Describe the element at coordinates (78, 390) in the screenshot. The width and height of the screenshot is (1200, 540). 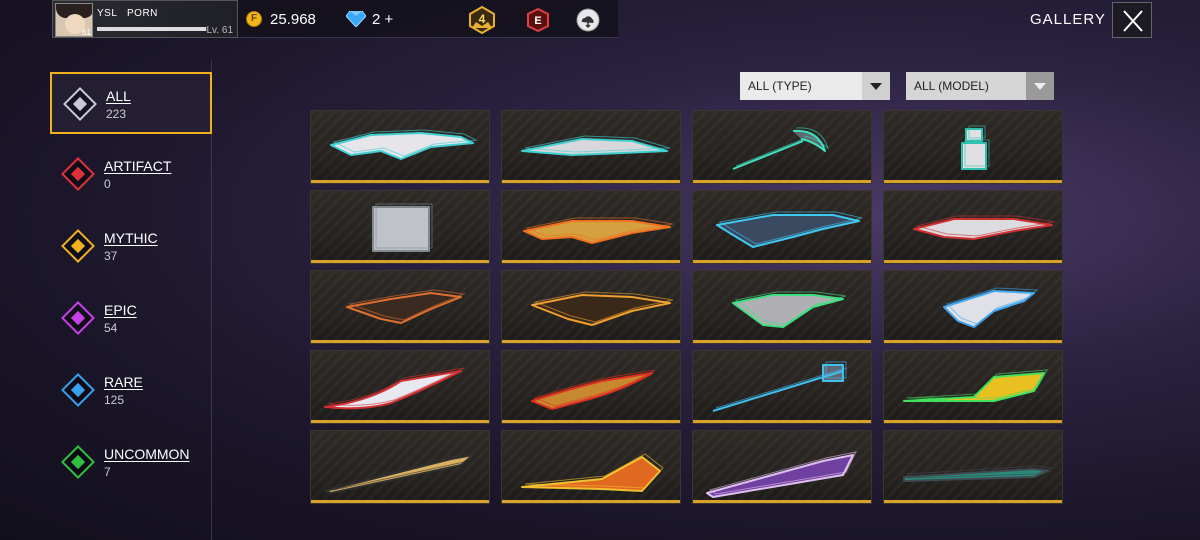
I see `rare-gem-icon` at that location.